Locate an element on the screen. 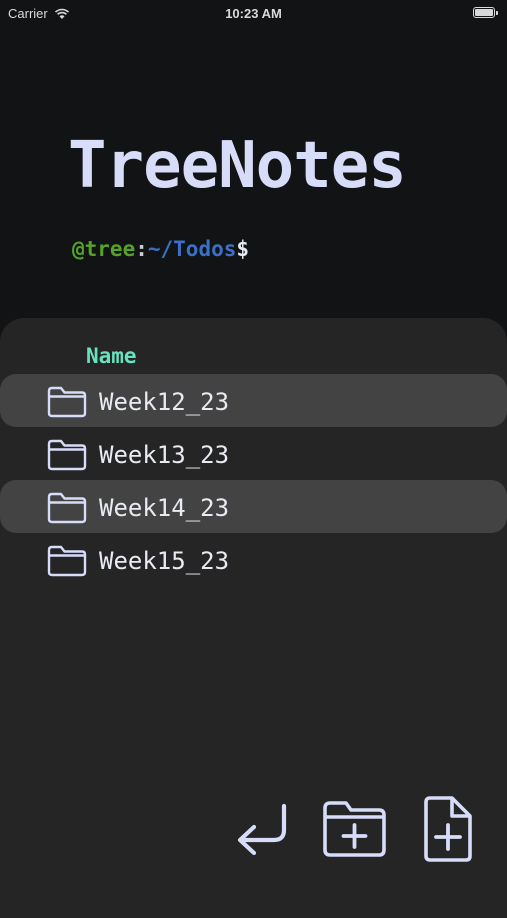  new-folder-button is located at coordinates (355, 830).